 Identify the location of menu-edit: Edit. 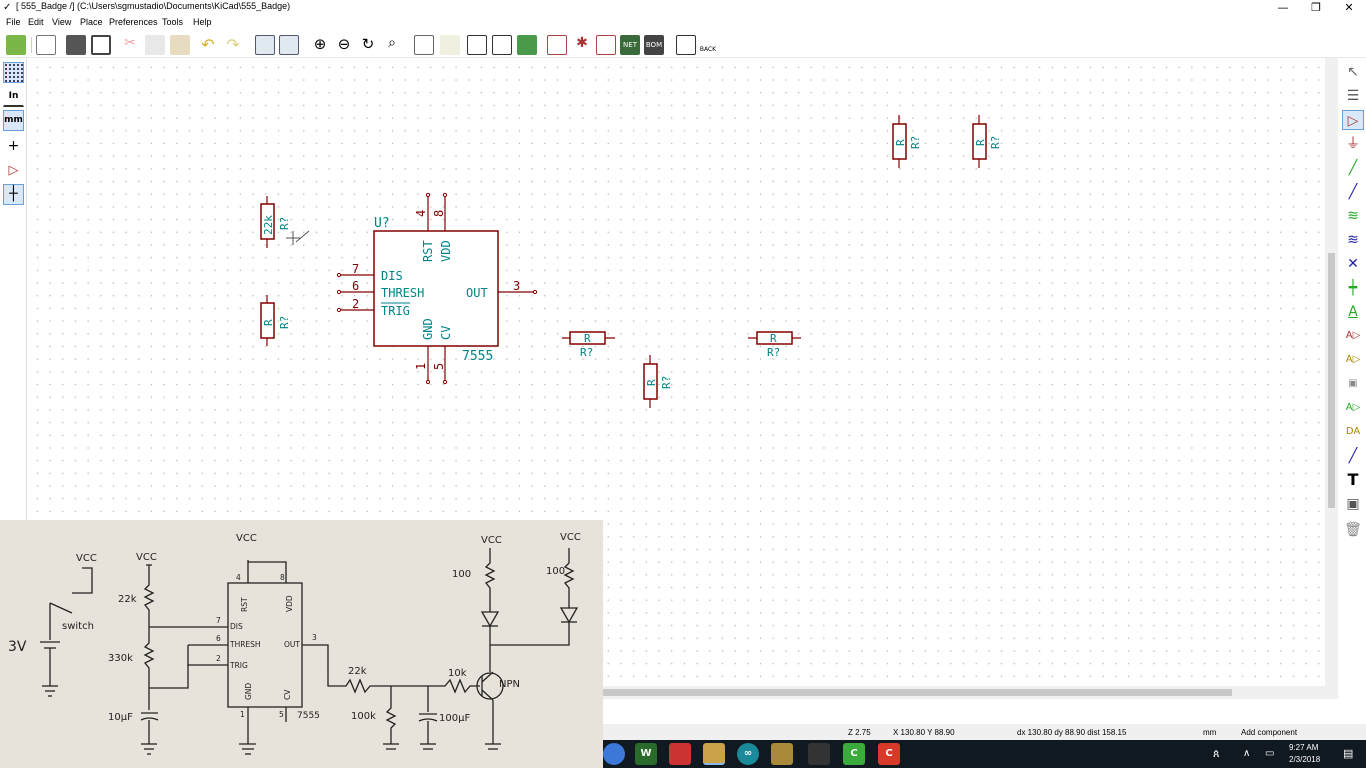
(36, 22).